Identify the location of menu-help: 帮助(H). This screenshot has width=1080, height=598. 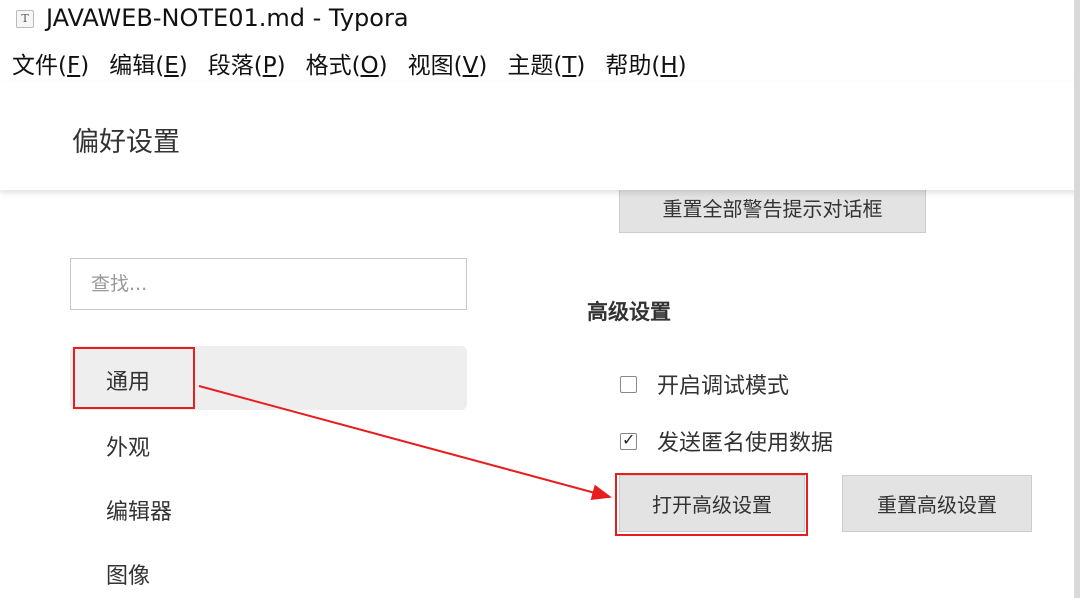
(645, 64).